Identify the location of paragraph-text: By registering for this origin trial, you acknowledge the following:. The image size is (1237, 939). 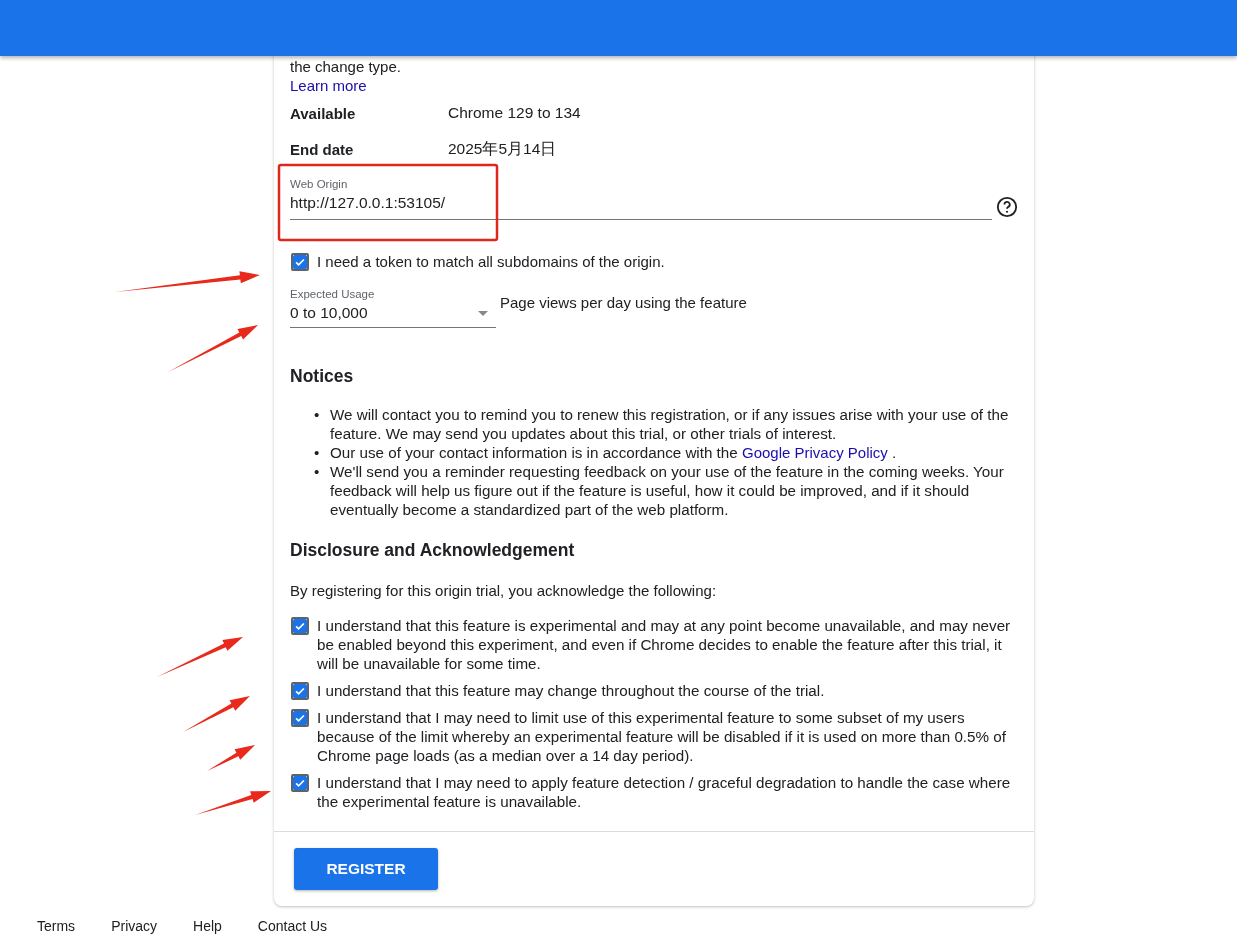
(504, 590).